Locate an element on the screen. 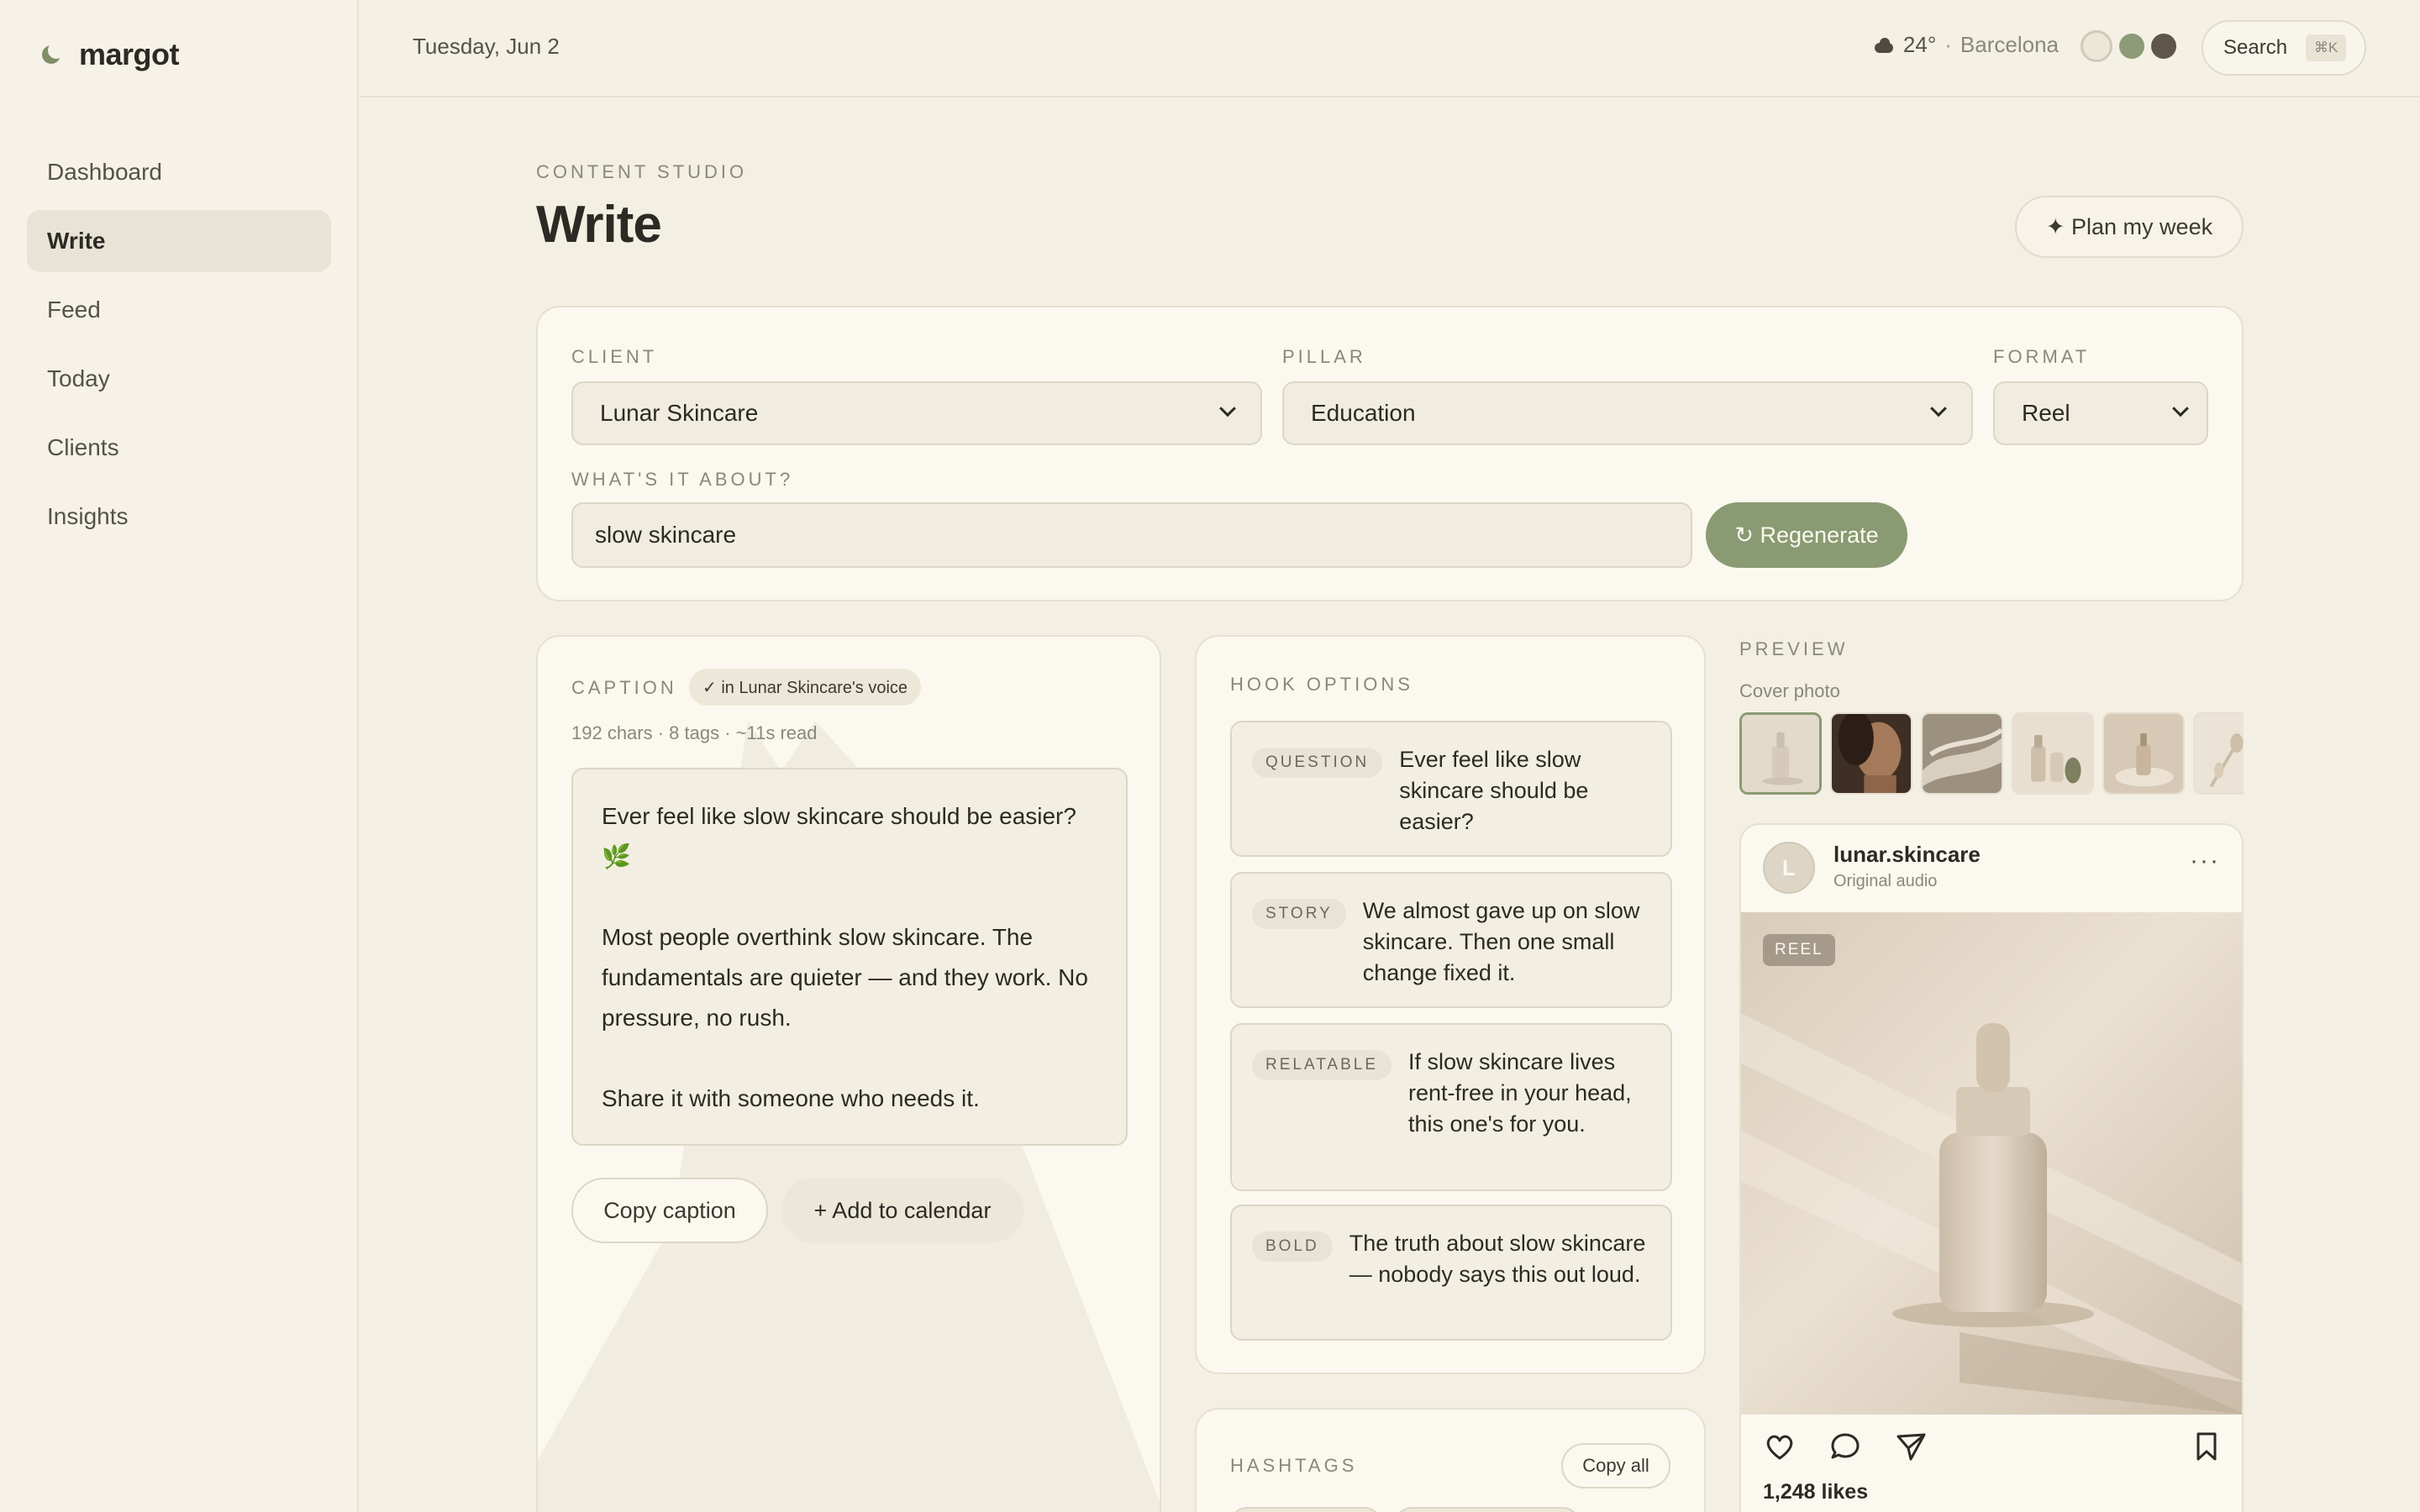 The image size is (2420, 1512). bookmark-icon is located at coordinates (2207, 1446).